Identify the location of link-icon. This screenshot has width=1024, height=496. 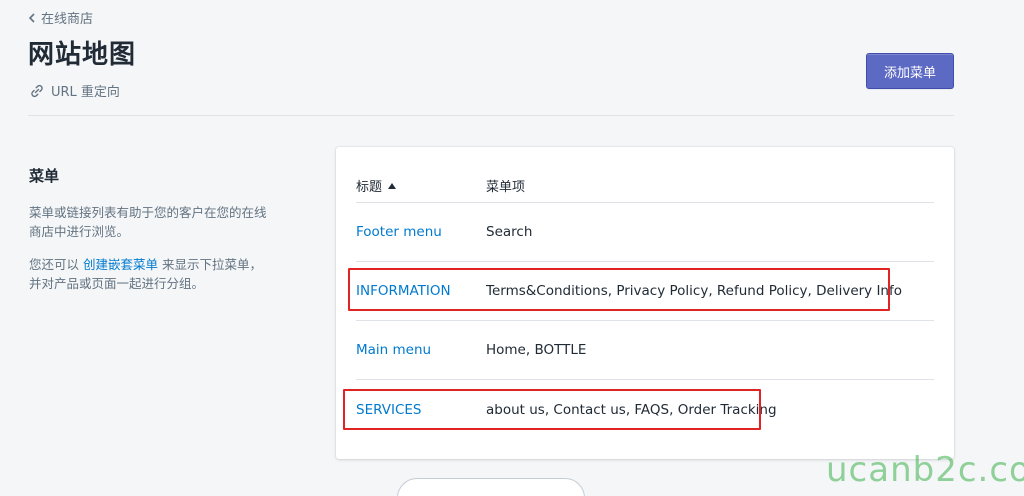
(37, 90).